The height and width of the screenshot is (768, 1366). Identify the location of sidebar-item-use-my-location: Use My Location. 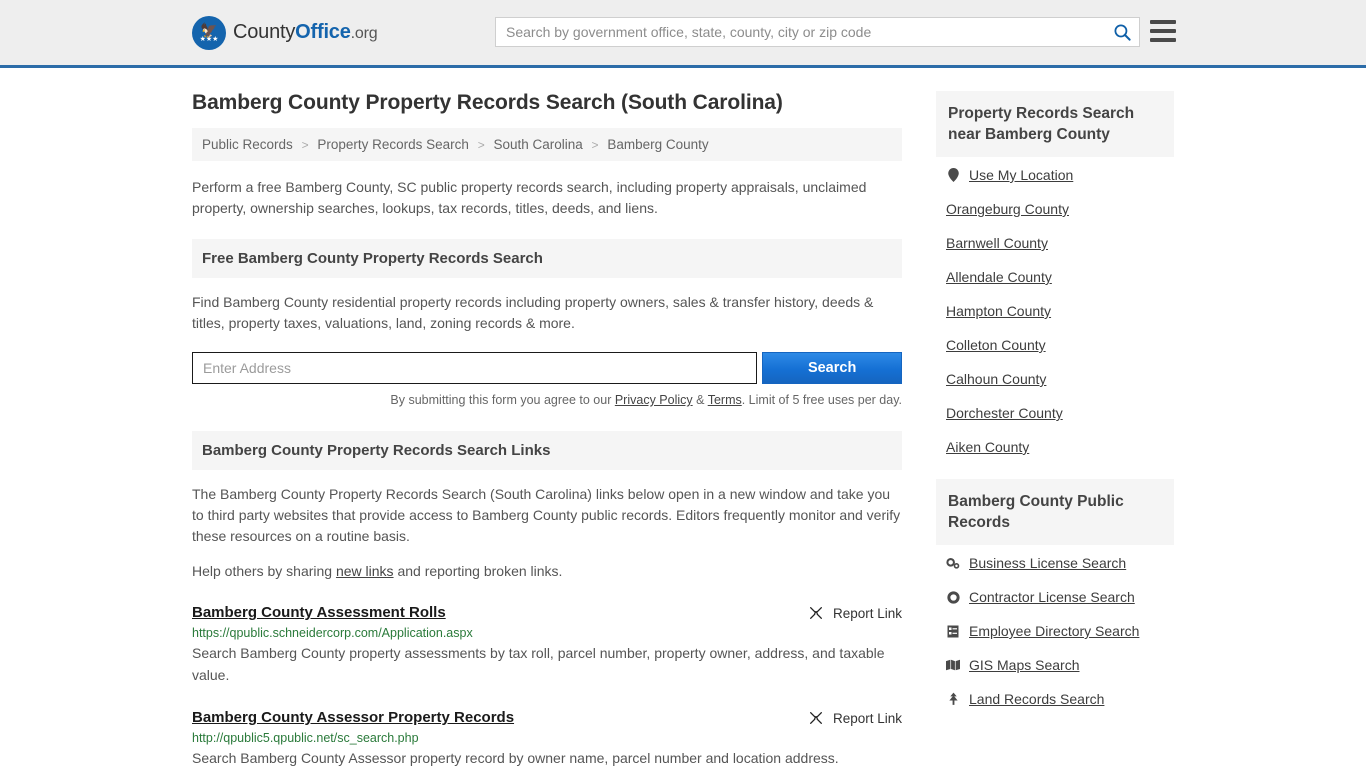
(1059, 175).